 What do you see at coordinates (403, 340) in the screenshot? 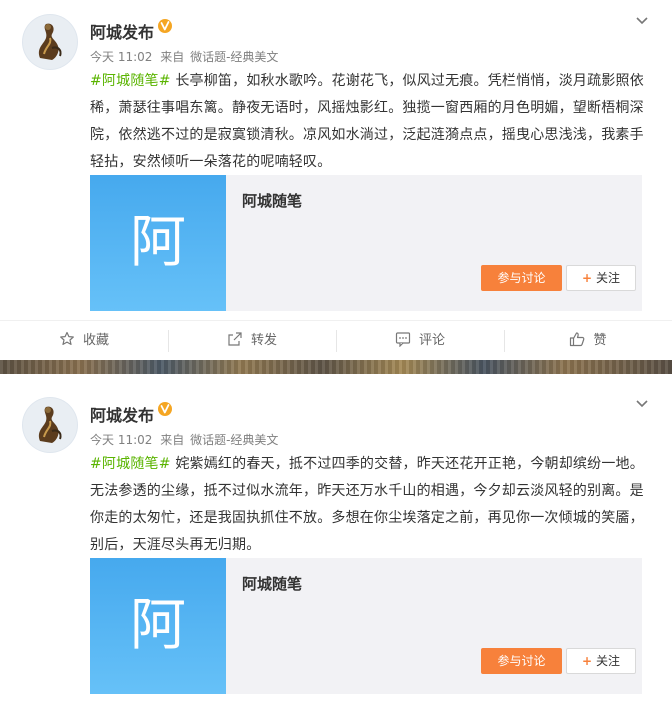
I see `comment-icon` at bounding box center [403, 340].